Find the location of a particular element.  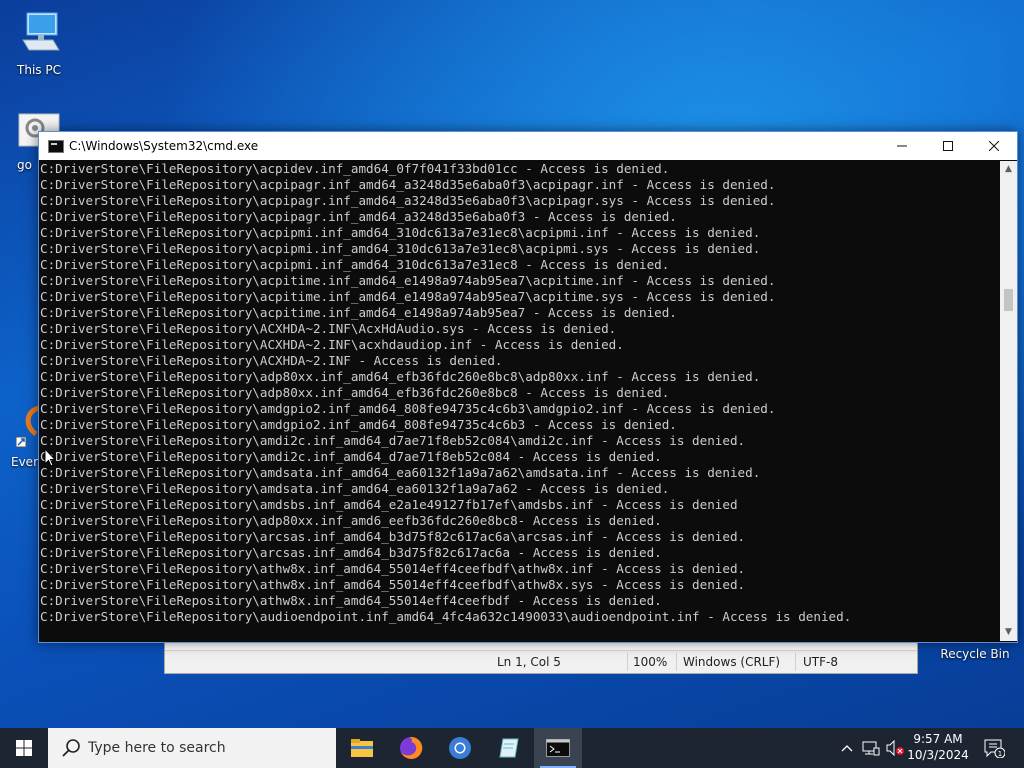

notification-count: 1 is located at coordinates (1000, 754).